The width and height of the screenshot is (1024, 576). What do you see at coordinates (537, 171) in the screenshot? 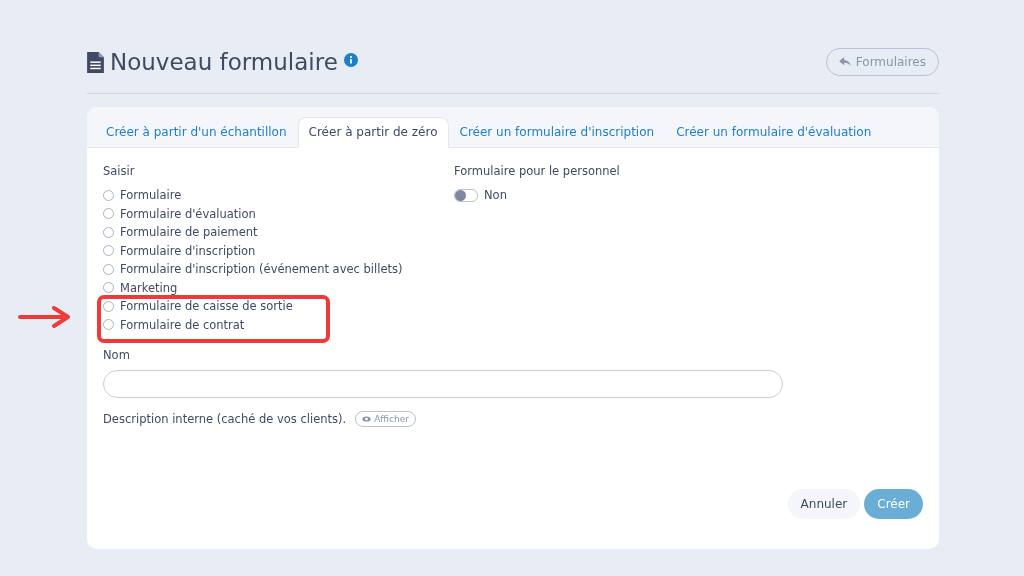
I see `field-label: Formulaire pour le personnel` at bounding box center [537, 171].